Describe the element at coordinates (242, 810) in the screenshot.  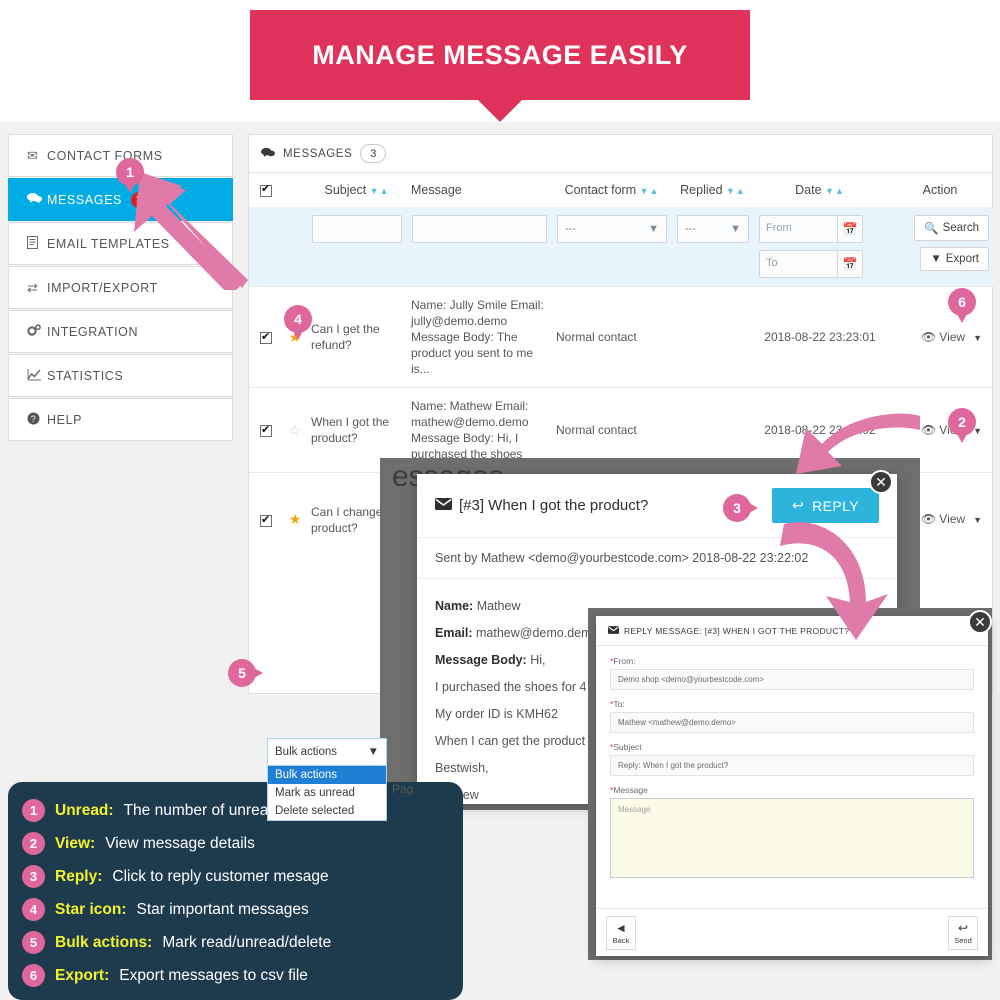
I see `legend-item: 1 Unread: The number of unread messages` at that location.